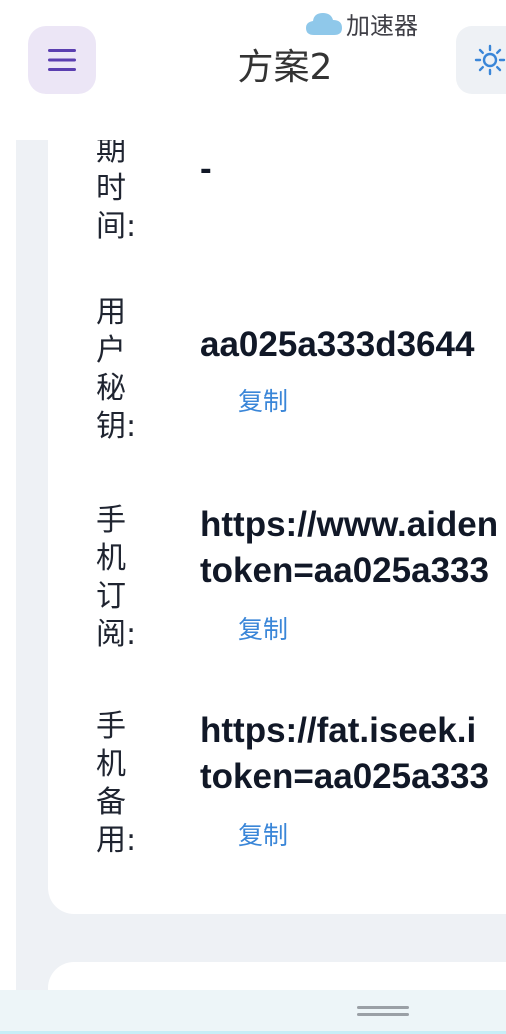 Image resolution: width=506 pixels, height=1034 pixels. I want to click on hamburger-icon, so click(62, 60).